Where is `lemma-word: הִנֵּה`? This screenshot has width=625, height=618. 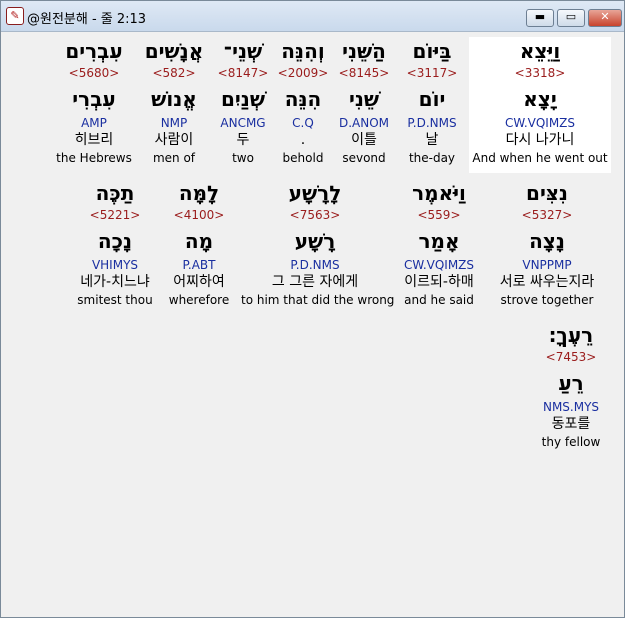 lemma-word: הִנֵּה is located at coordinates (303, 99).